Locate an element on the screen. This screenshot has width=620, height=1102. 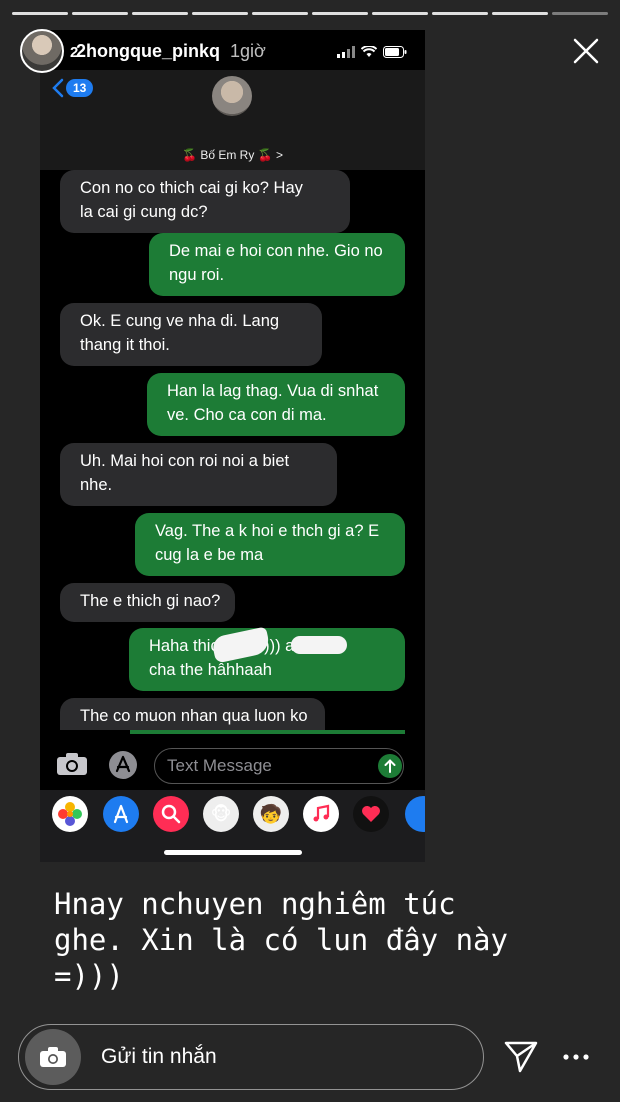
more-apps-icon is located at coordinates (415, 814).